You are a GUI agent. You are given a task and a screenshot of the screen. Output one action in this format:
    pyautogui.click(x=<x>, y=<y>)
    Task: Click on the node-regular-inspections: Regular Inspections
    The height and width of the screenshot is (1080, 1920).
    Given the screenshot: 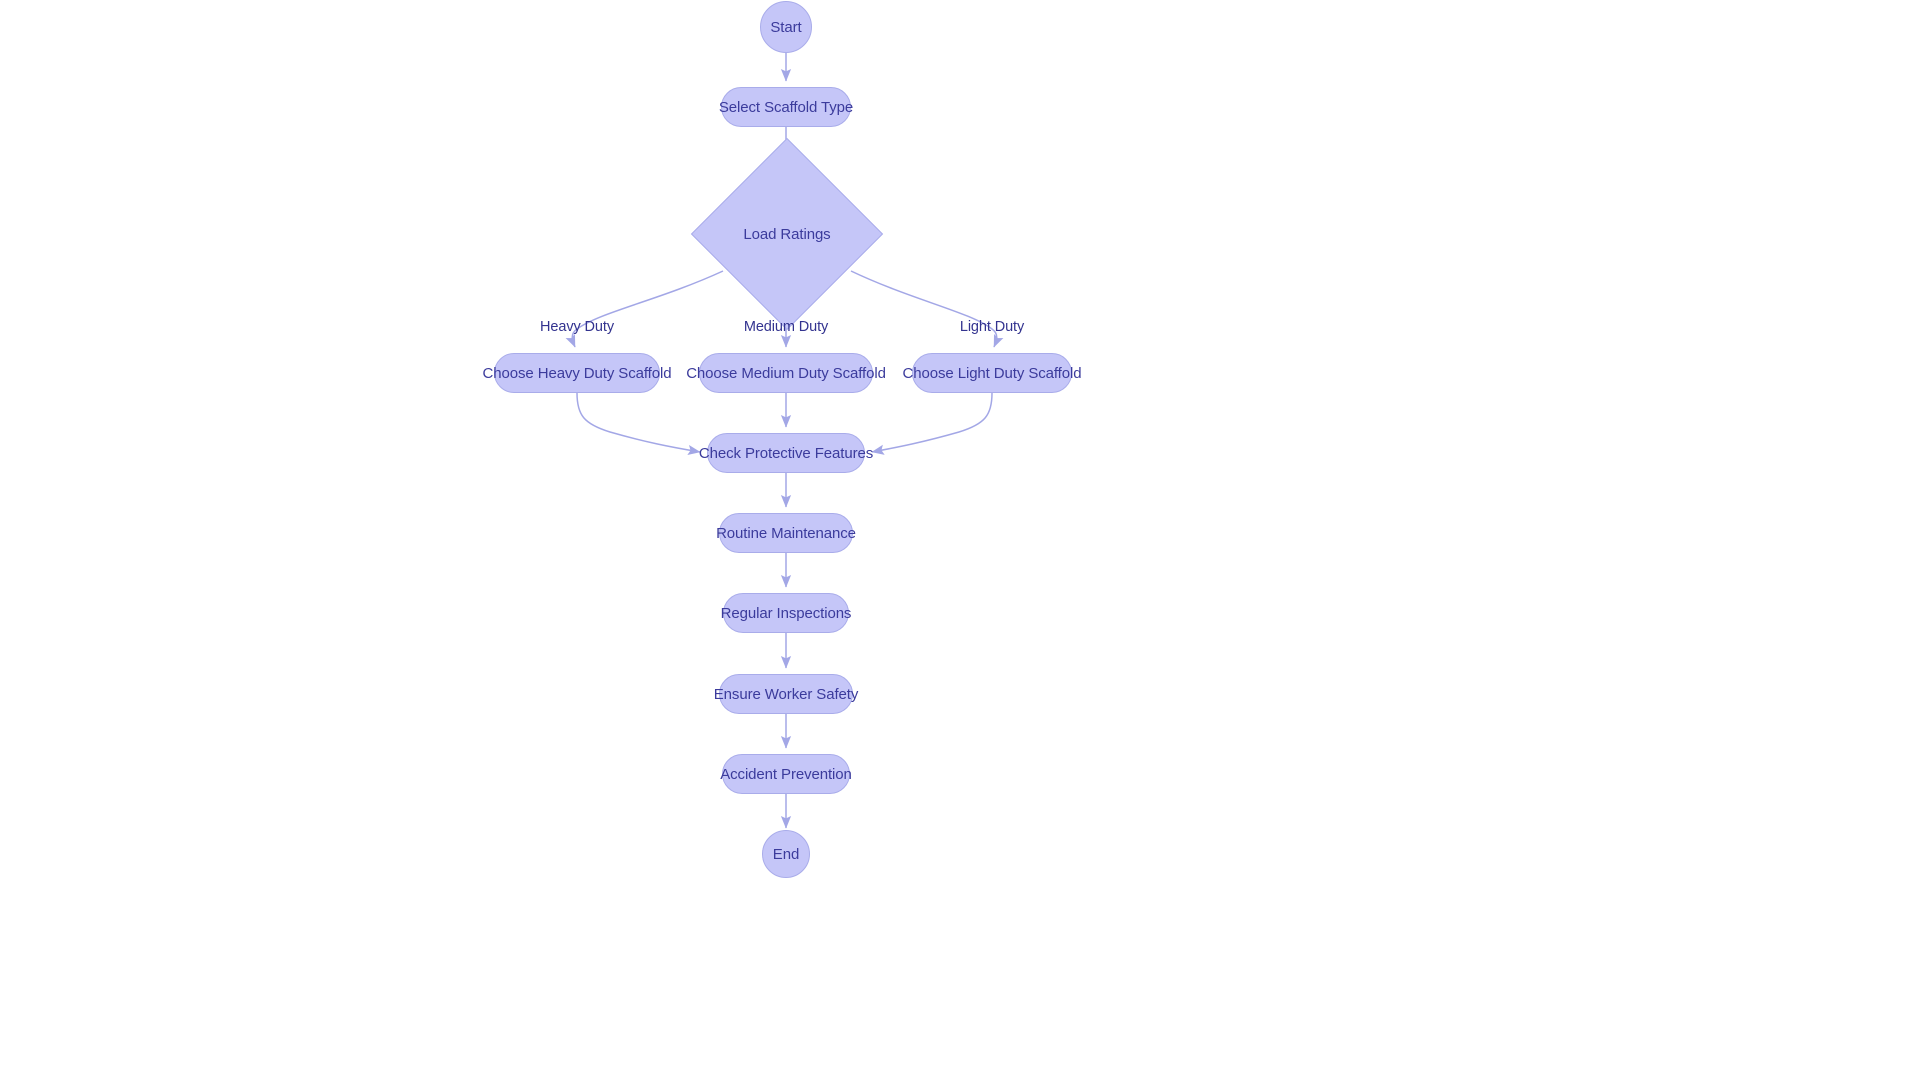 What is the action you would take?
    pyautogui.click(x=786, y=613)
    